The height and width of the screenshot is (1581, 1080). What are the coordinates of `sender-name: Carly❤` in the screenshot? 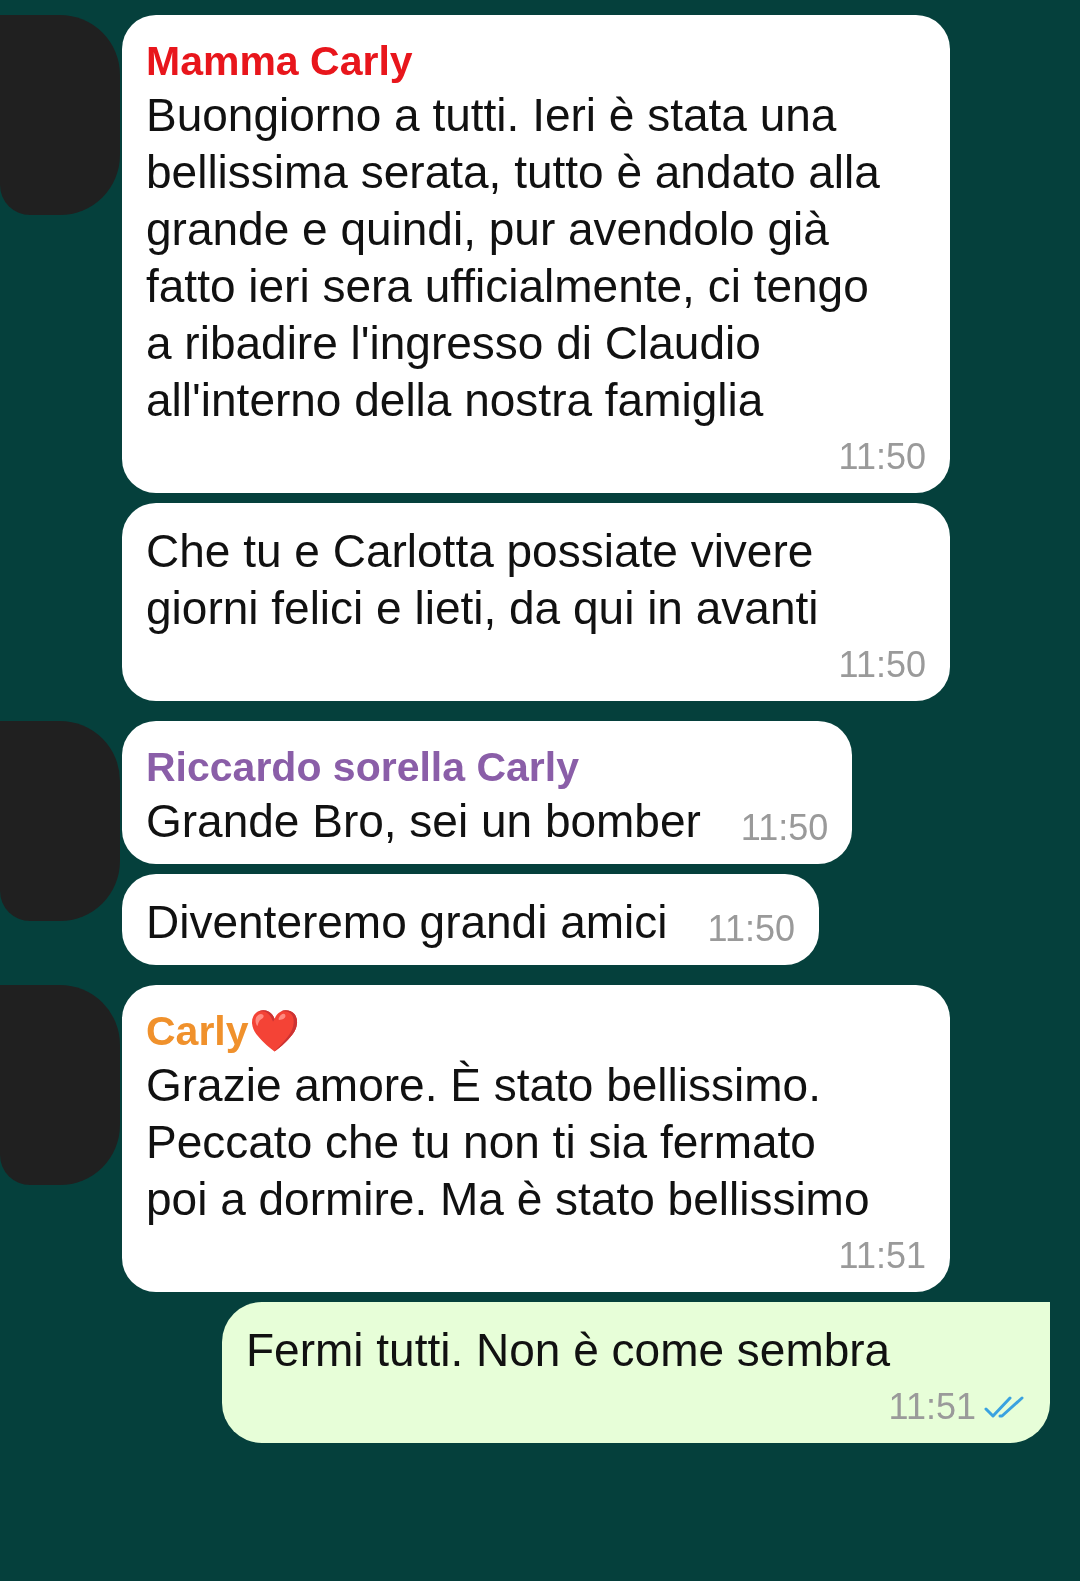 It's located at (223, 1031).